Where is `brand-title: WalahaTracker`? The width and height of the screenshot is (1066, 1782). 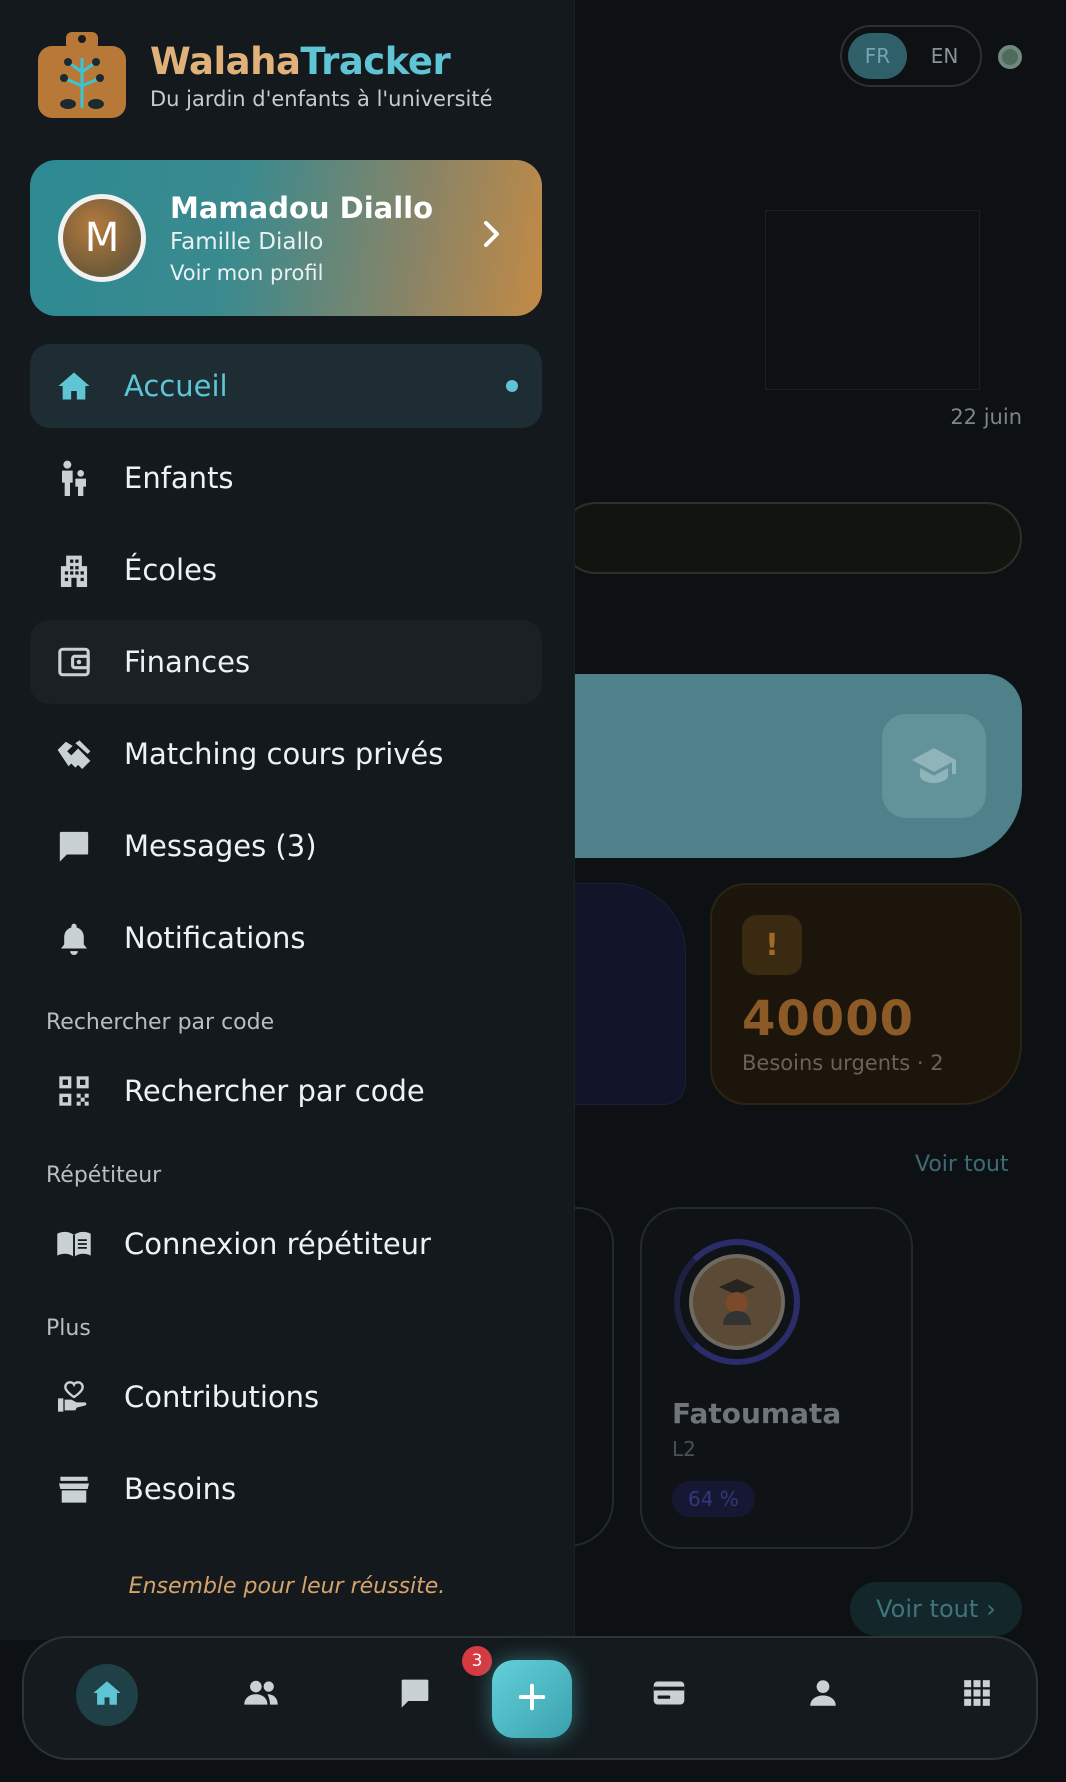
brand-title: WalahaTracker is located at coordinates (321, 61).